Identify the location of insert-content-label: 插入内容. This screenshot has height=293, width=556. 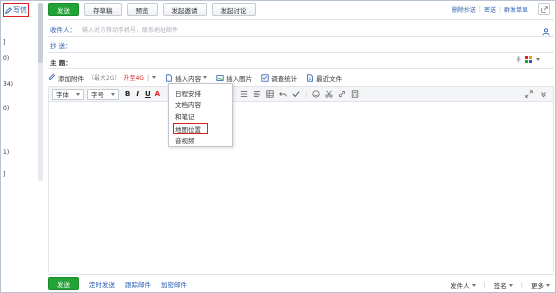
(188, 78).